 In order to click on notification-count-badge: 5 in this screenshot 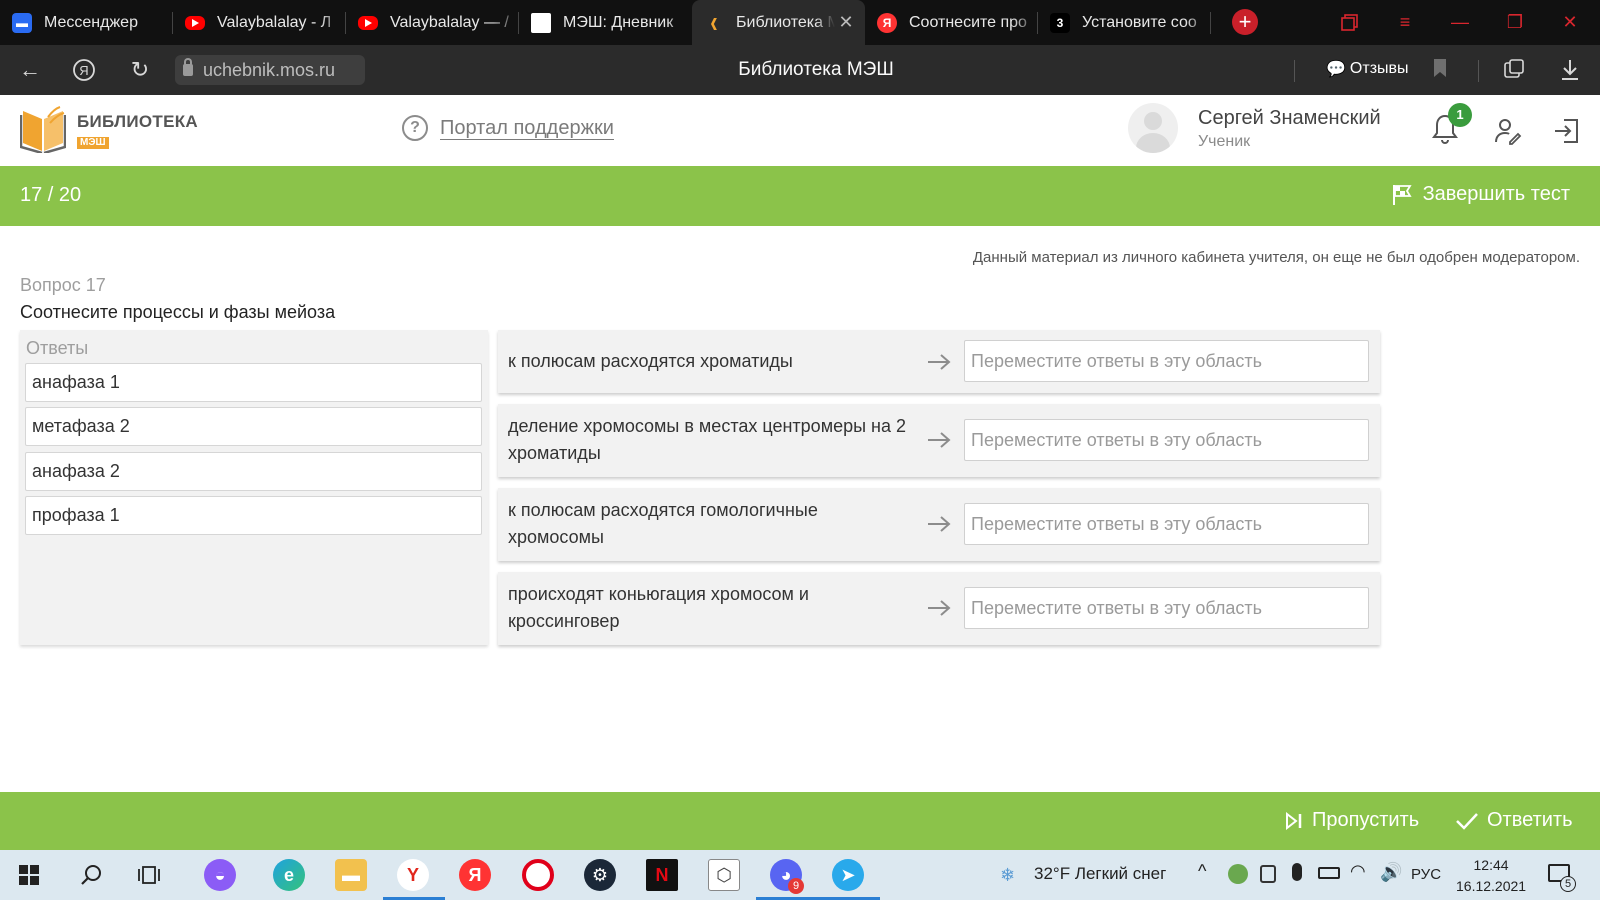, I will do `click(1568, 884)`.